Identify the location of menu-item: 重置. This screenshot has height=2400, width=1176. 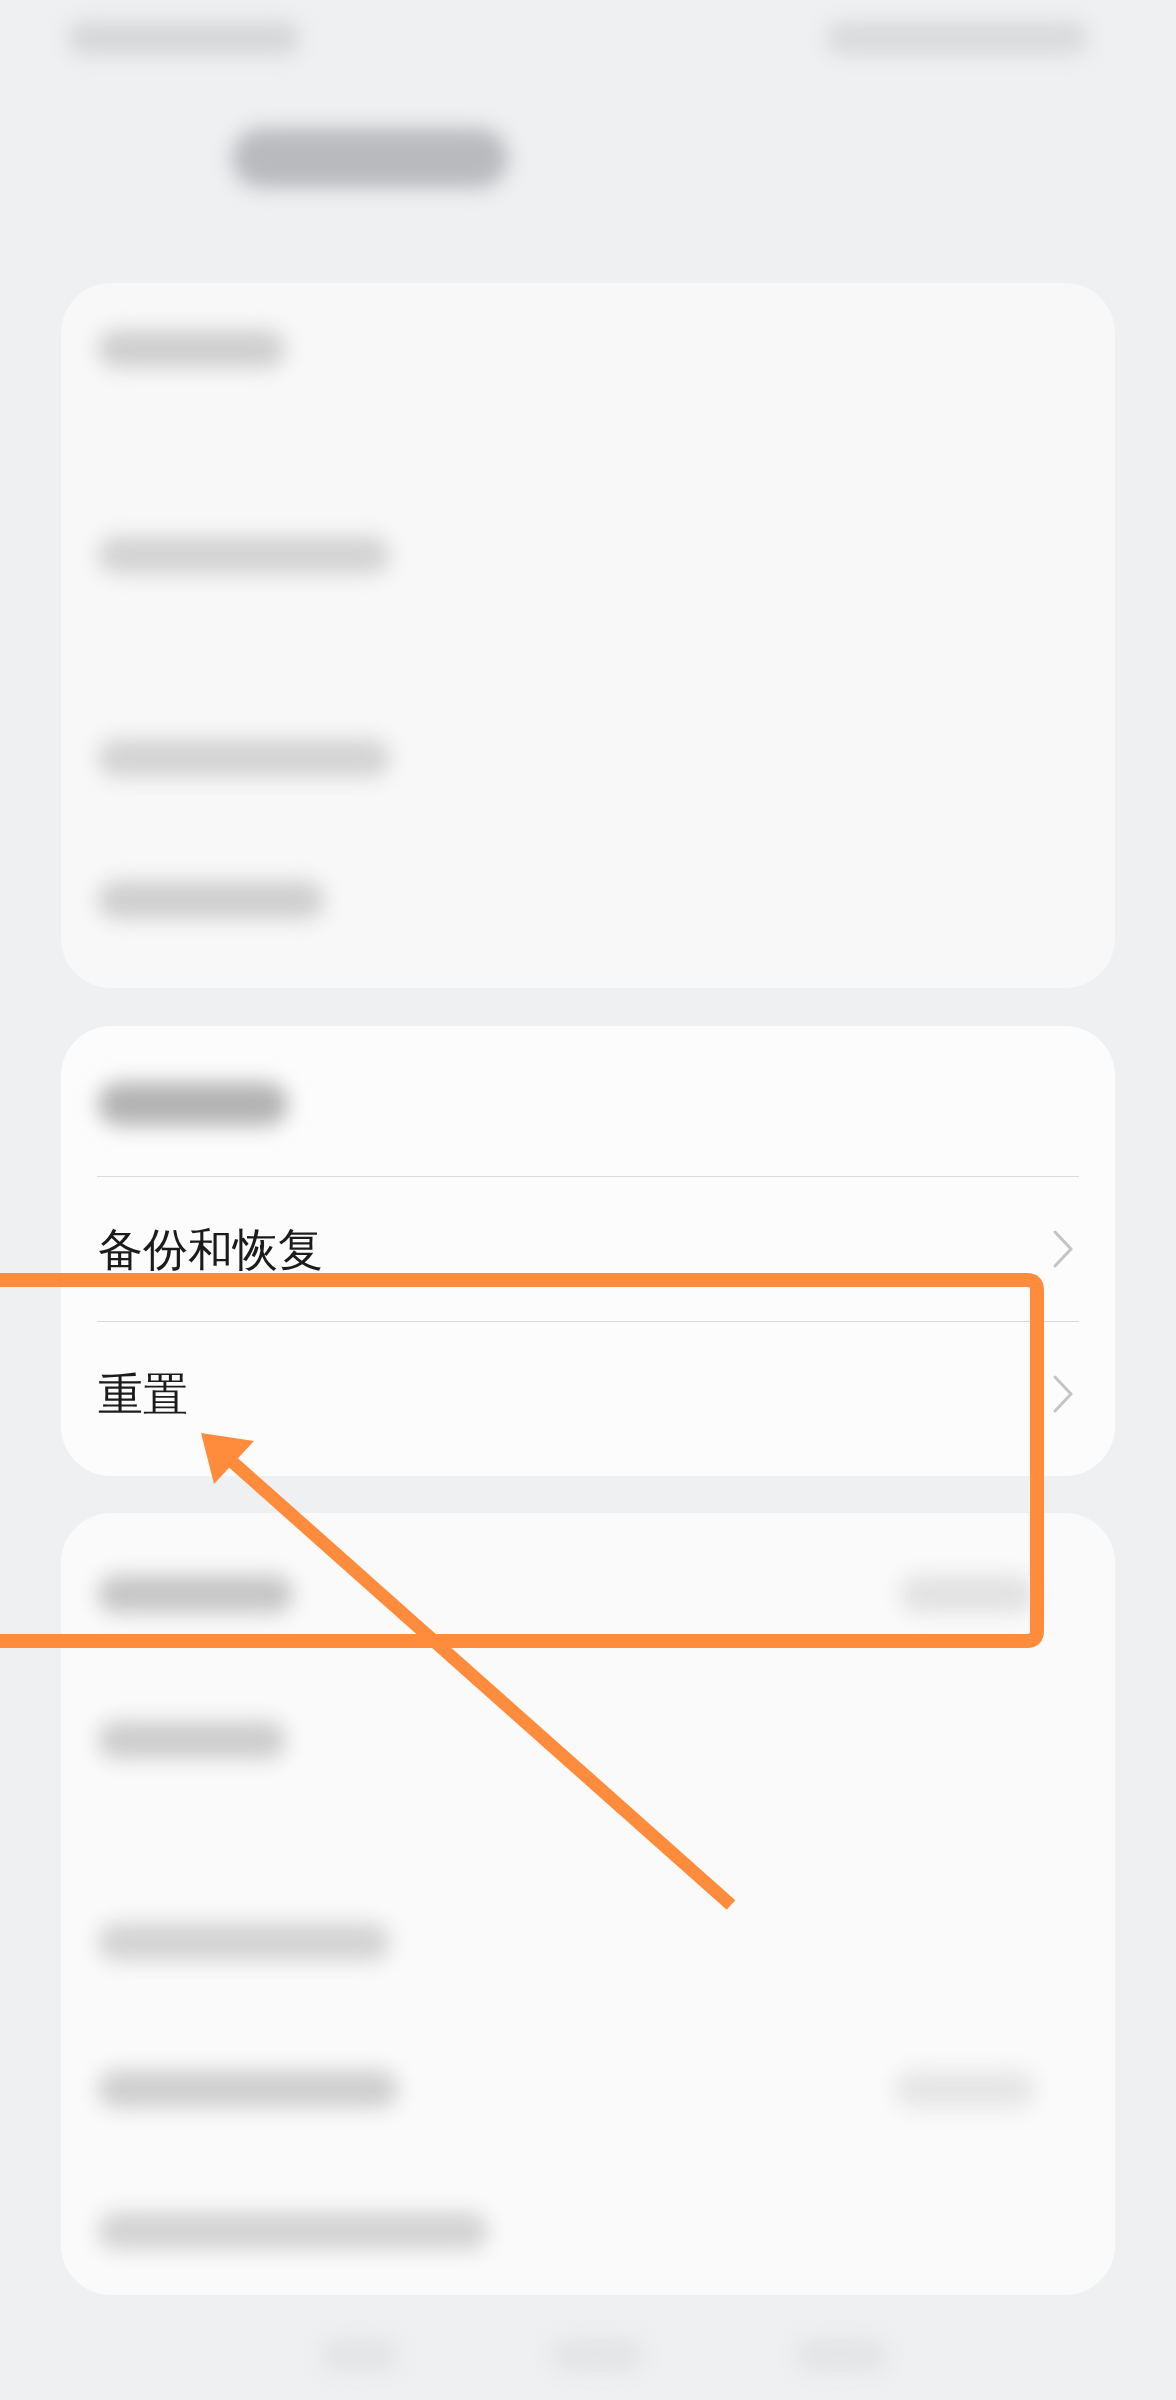
(588, 1394).